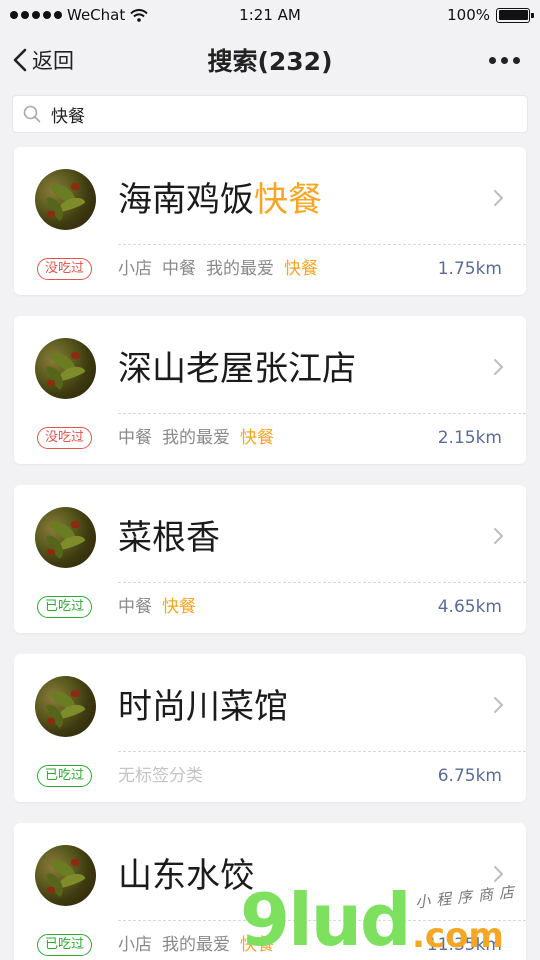 The height and width of the screenshot is (960, 540). I want to click on restaurant-card: 海南鸡饭快餐 没吃过 小店 中餐 我的最爱 快餐 1.75km, so click(270, 221).